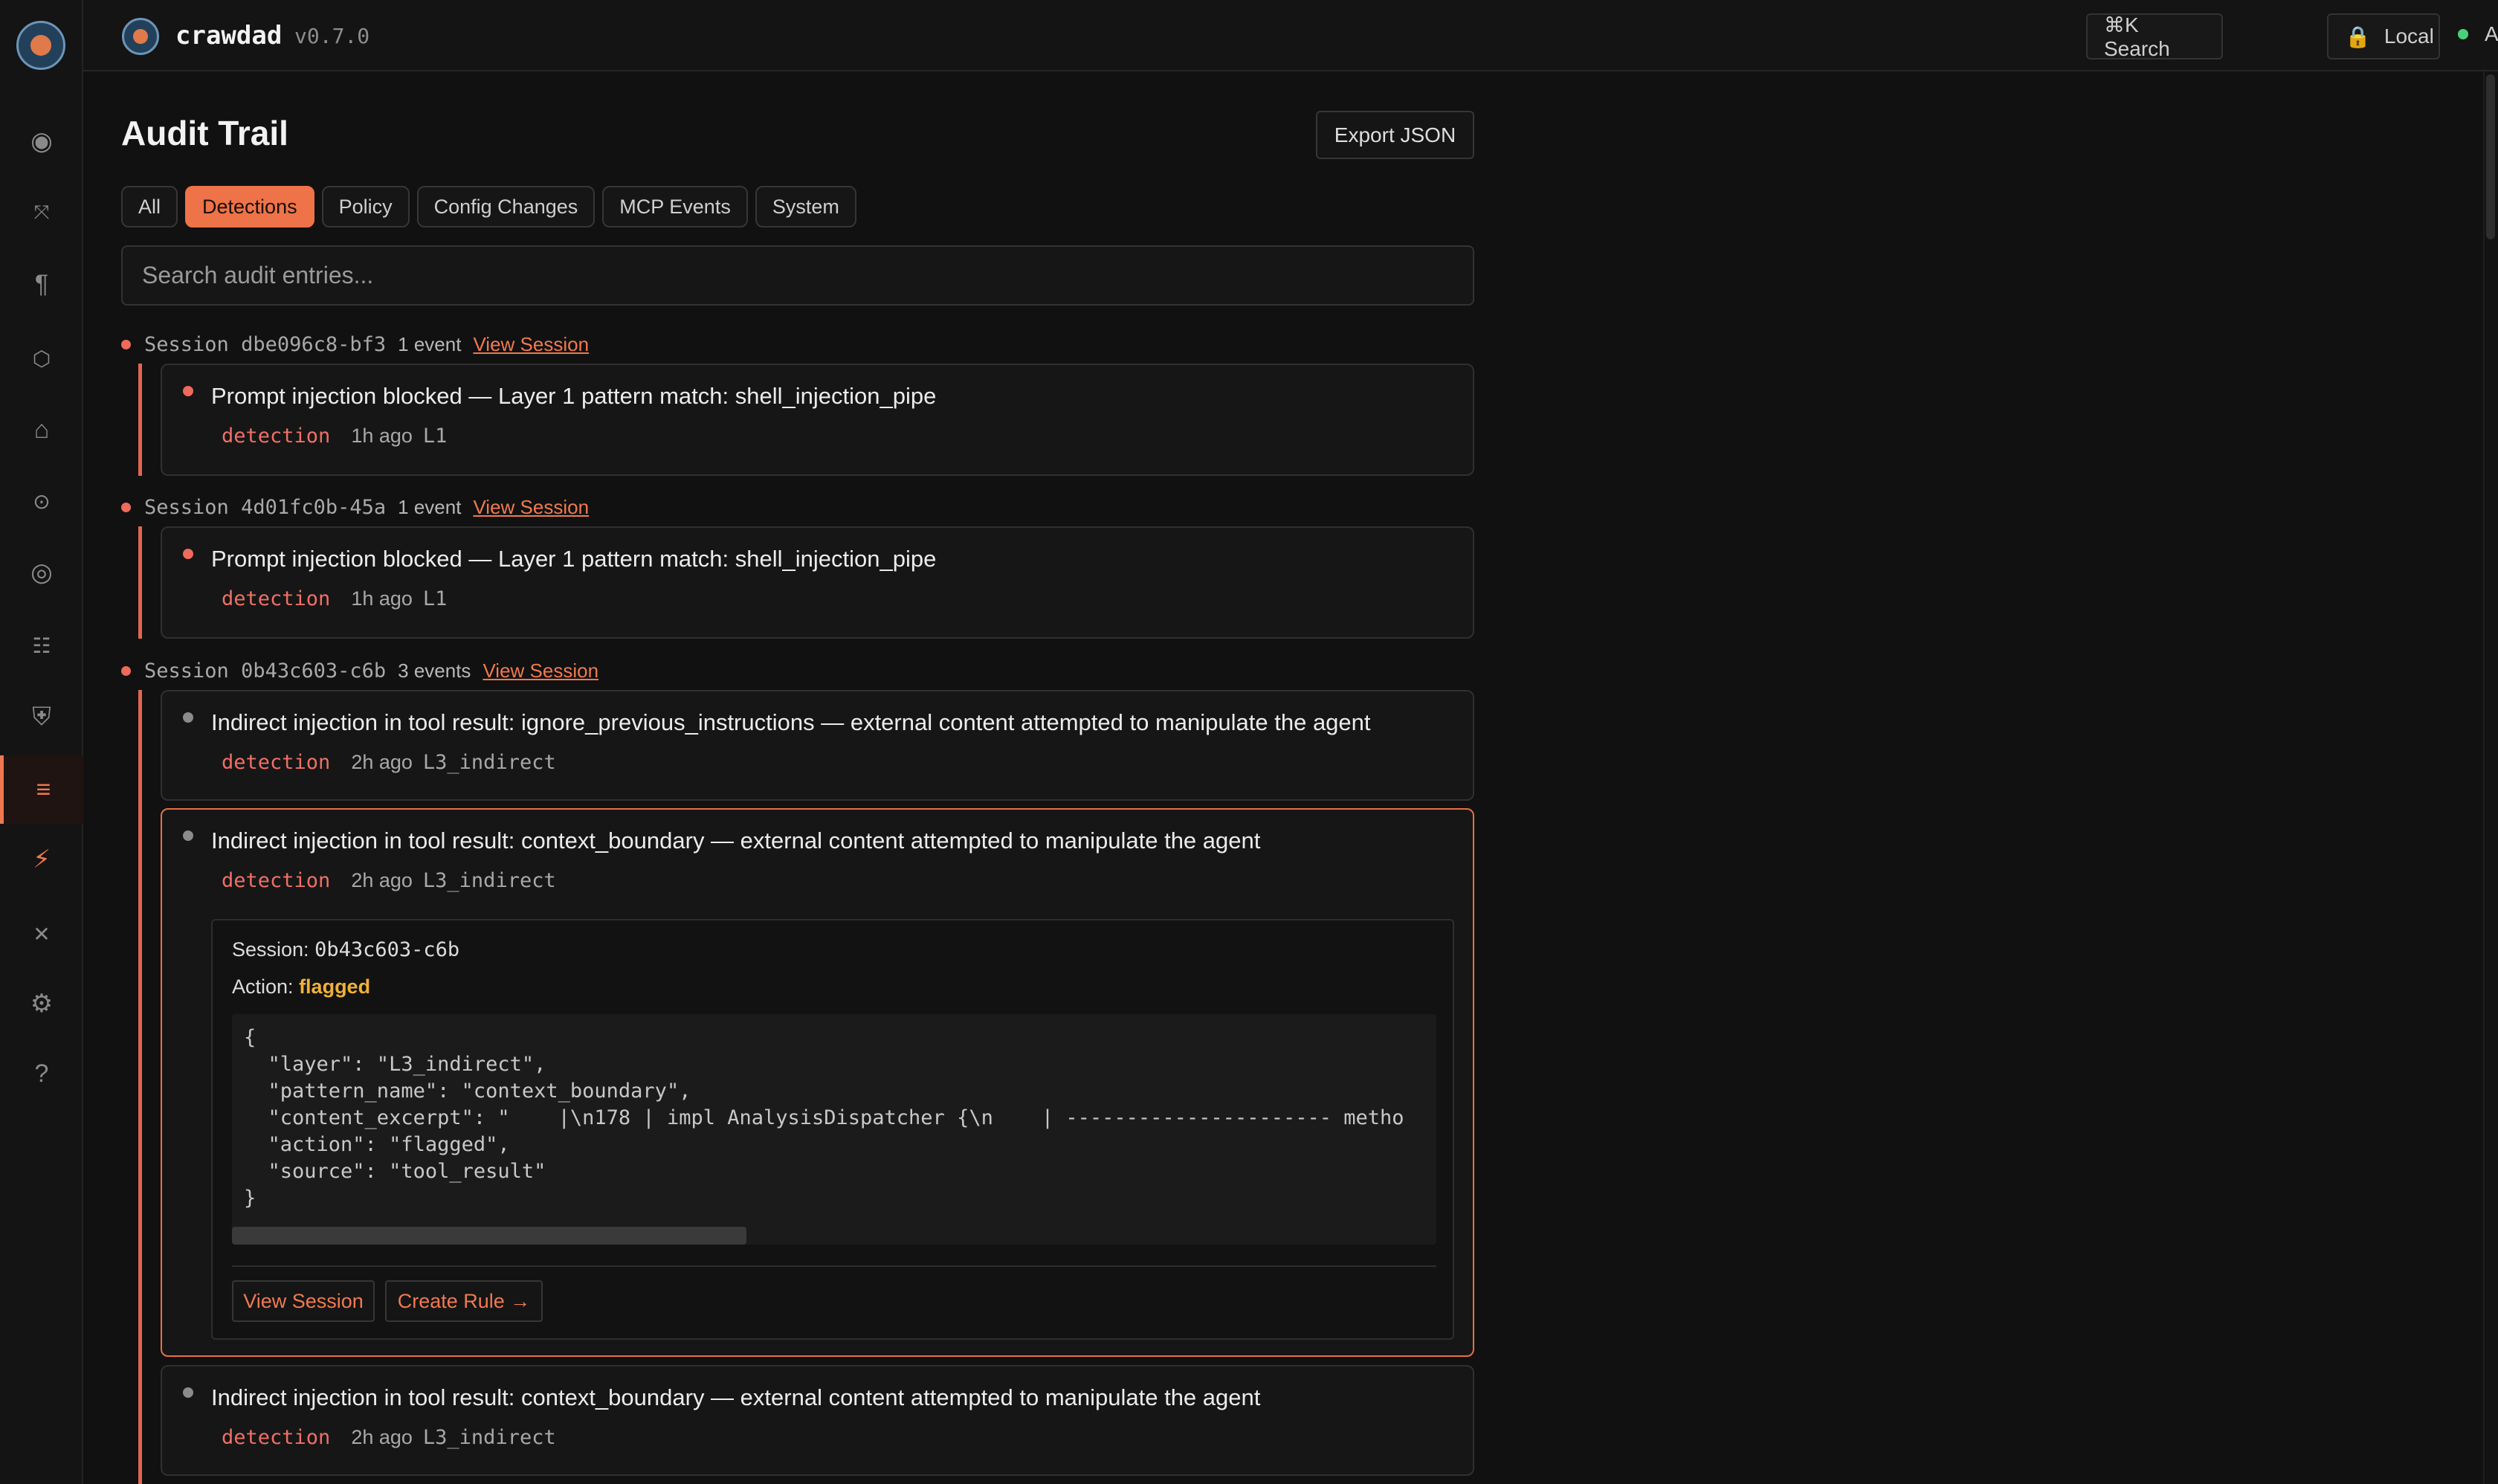 The image size is (2498, 1484). Describe the element at coordinates (2409, 36) in the screenshot. I see `local-mode-label: Local` at that location.